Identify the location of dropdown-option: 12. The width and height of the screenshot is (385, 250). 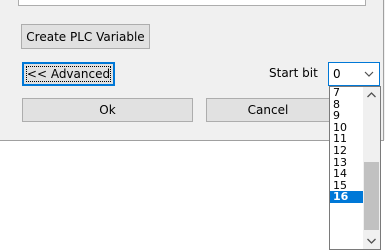
(346, 151).